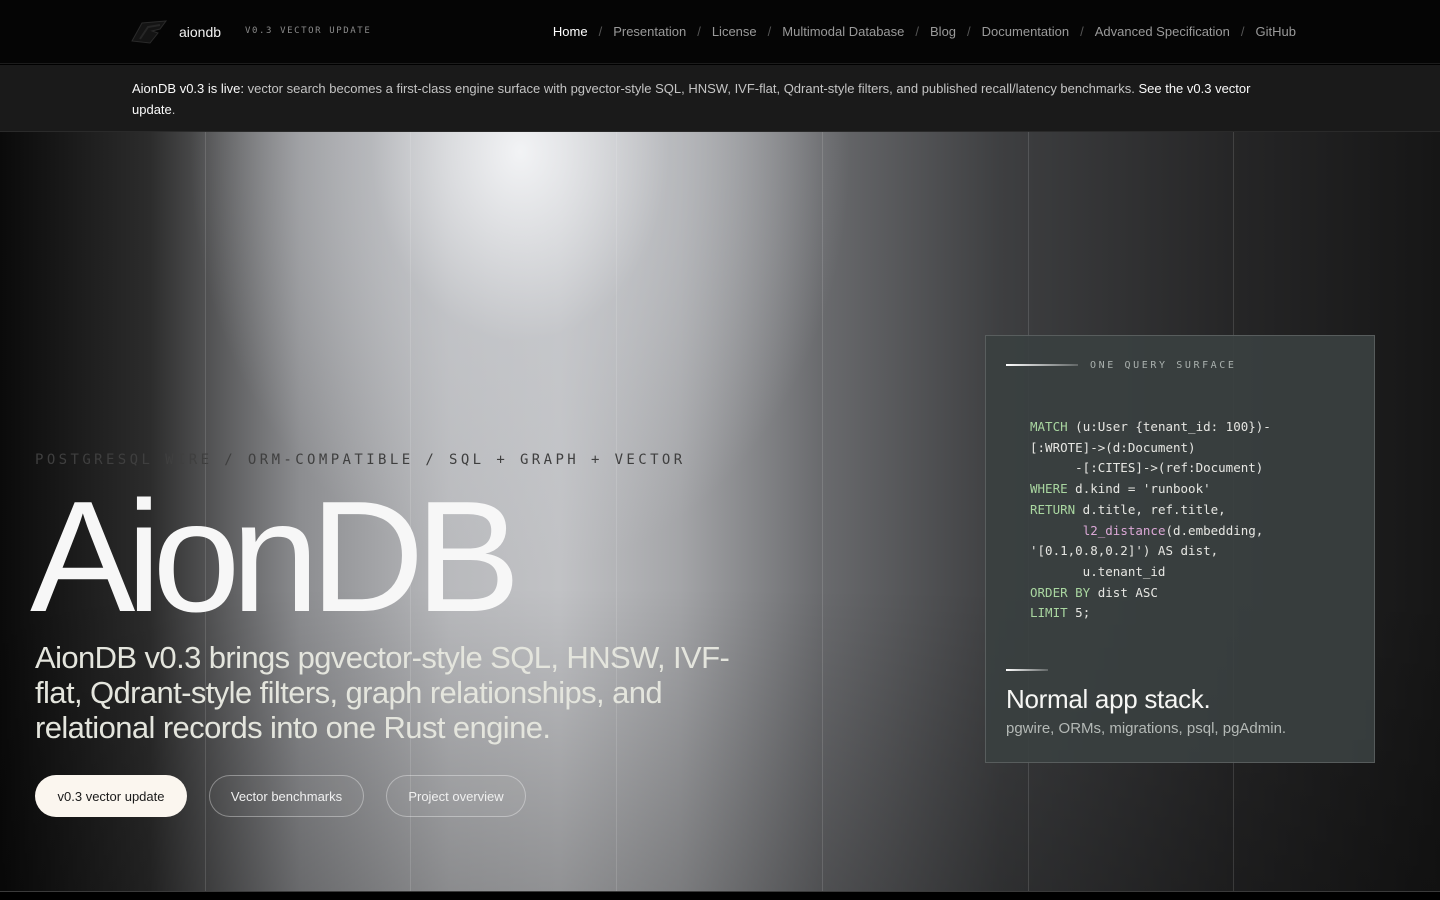 This screenshot has height=900, width=1440. What do you see at coordinates (1113, 447) in the screenshot?
I see `code-token: [:WROTE]->(d:Document)` at bounding box center [1113, 447].